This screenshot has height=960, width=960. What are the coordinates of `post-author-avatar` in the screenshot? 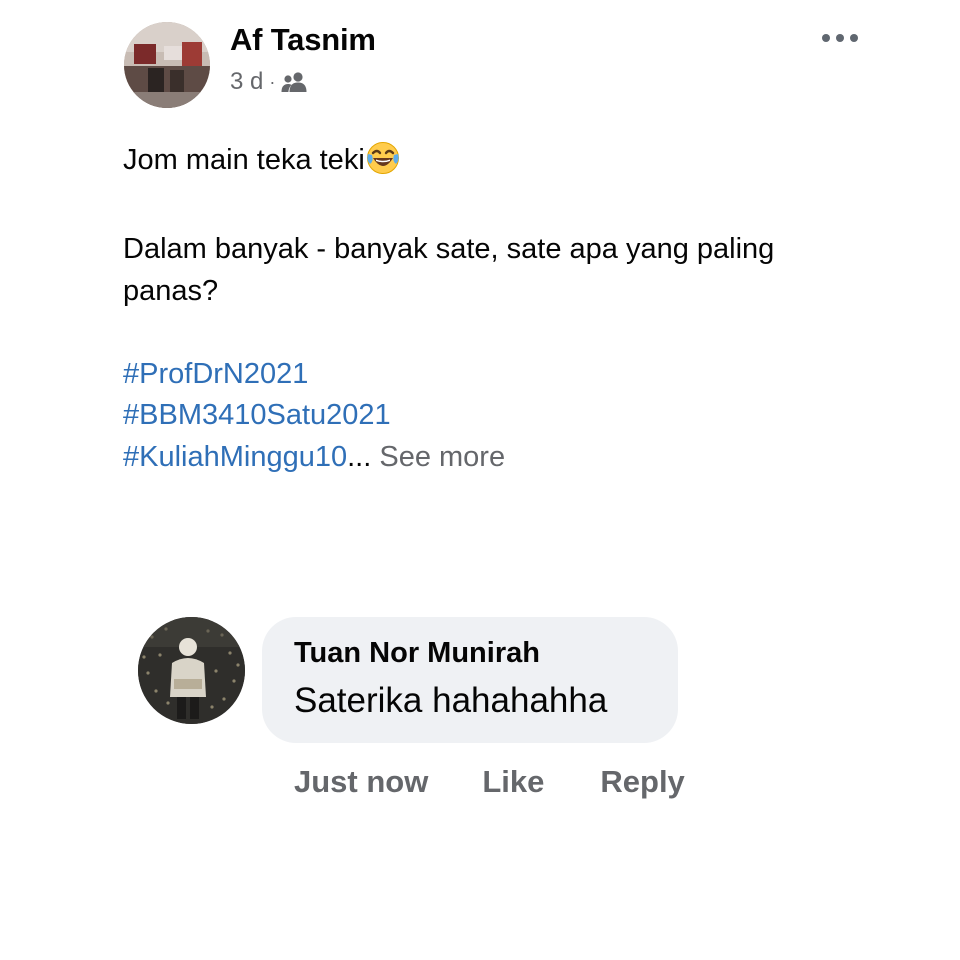 It's located at (167, 65).